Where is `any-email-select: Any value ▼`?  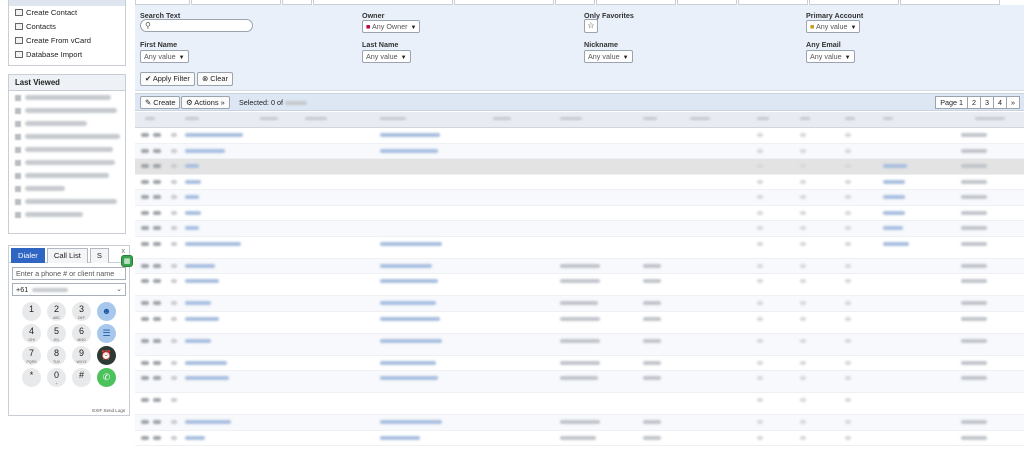 any-email-select: Any value ▼ is located at coordinates (830, 56).